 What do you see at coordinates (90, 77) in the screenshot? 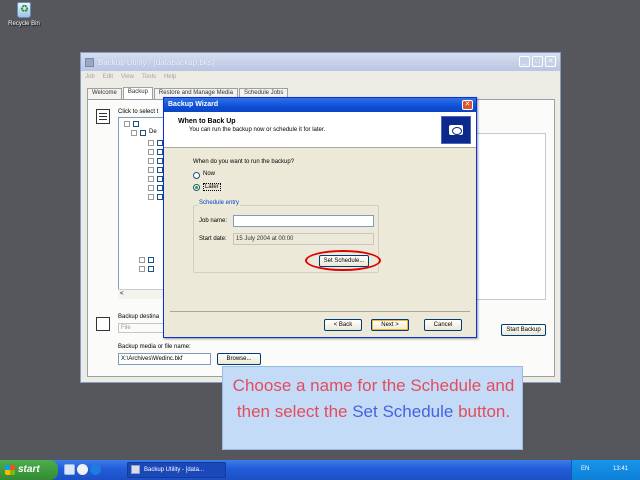
I see `menu-job: Job` at bounding box center [90, 77].